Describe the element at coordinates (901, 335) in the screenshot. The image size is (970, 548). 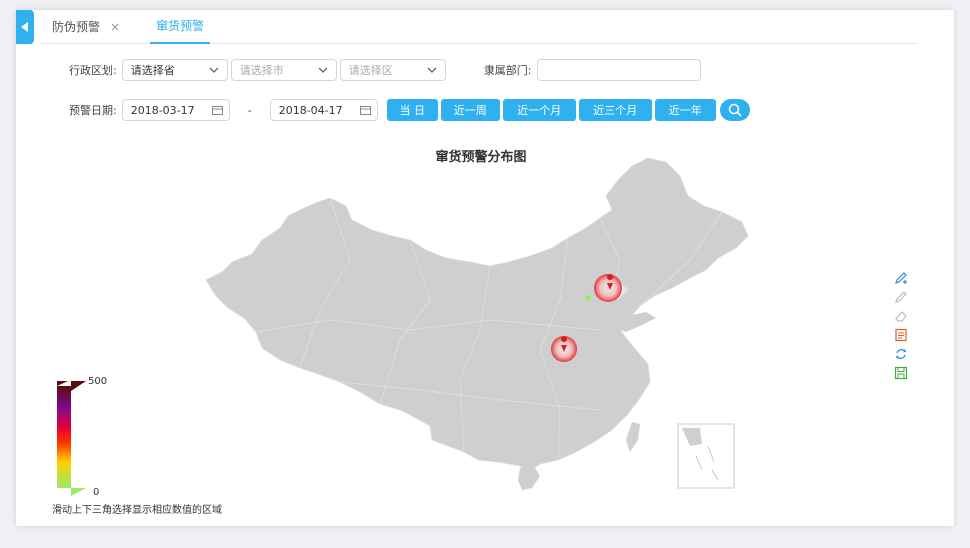
I see `data-view-icon` at that location.